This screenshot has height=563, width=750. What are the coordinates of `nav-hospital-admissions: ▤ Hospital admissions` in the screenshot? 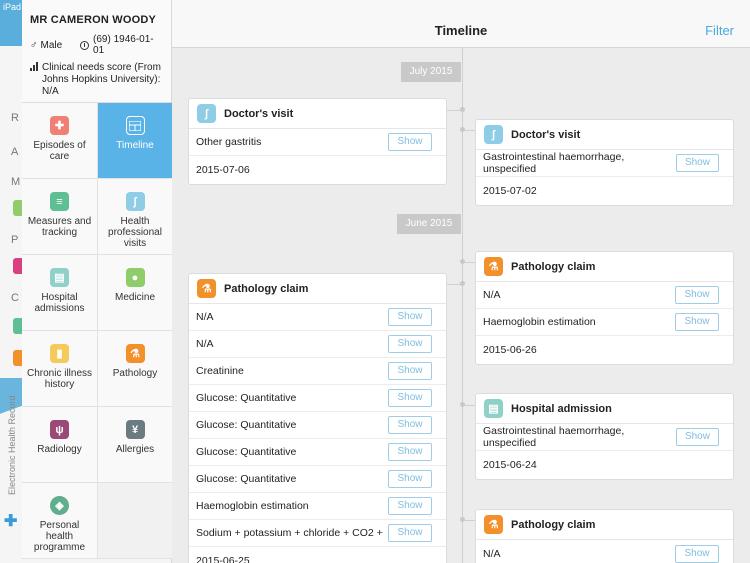 It's located at (60, 293).